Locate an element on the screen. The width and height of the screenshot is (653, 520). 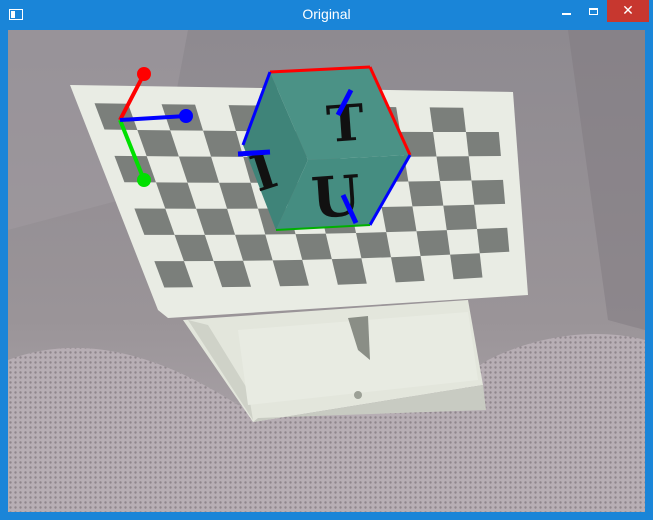
axis-x-endpoint is located at coordinates (144, 74).